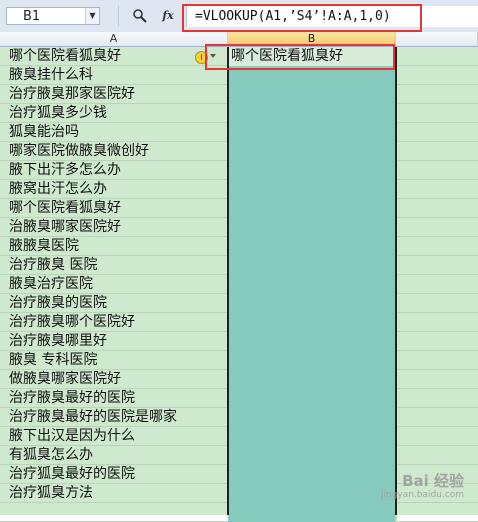 The width and height of the screenshot is (478, 522). I want to click on cell-a: 腋臭挂什么科, so click(114, 75).